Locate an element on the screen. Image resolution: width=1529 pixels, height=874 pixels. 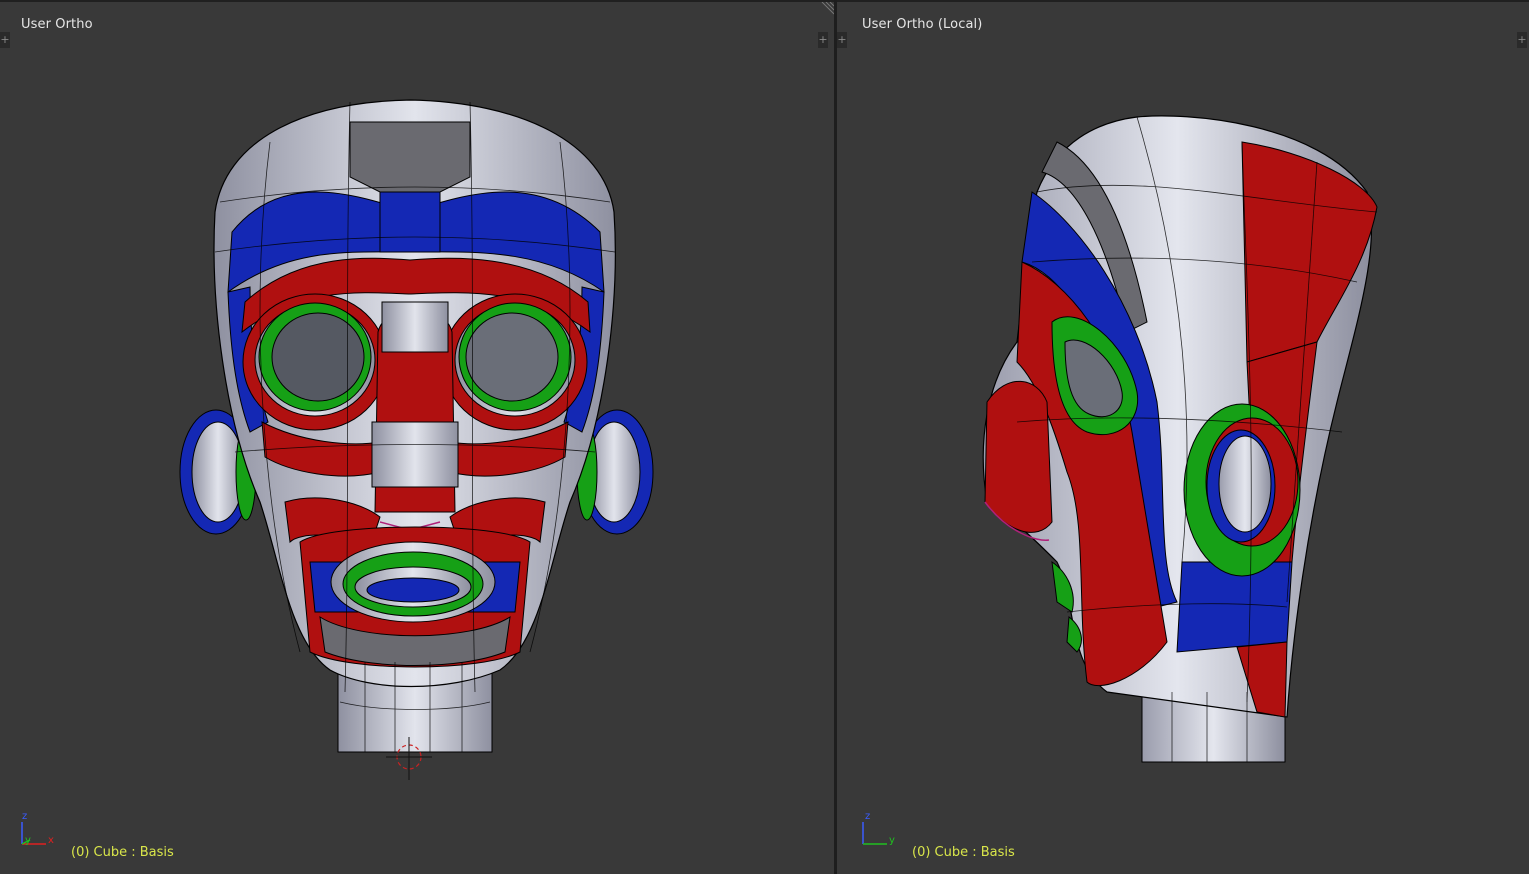
mouth-hole is located at coordinates (413, 590).